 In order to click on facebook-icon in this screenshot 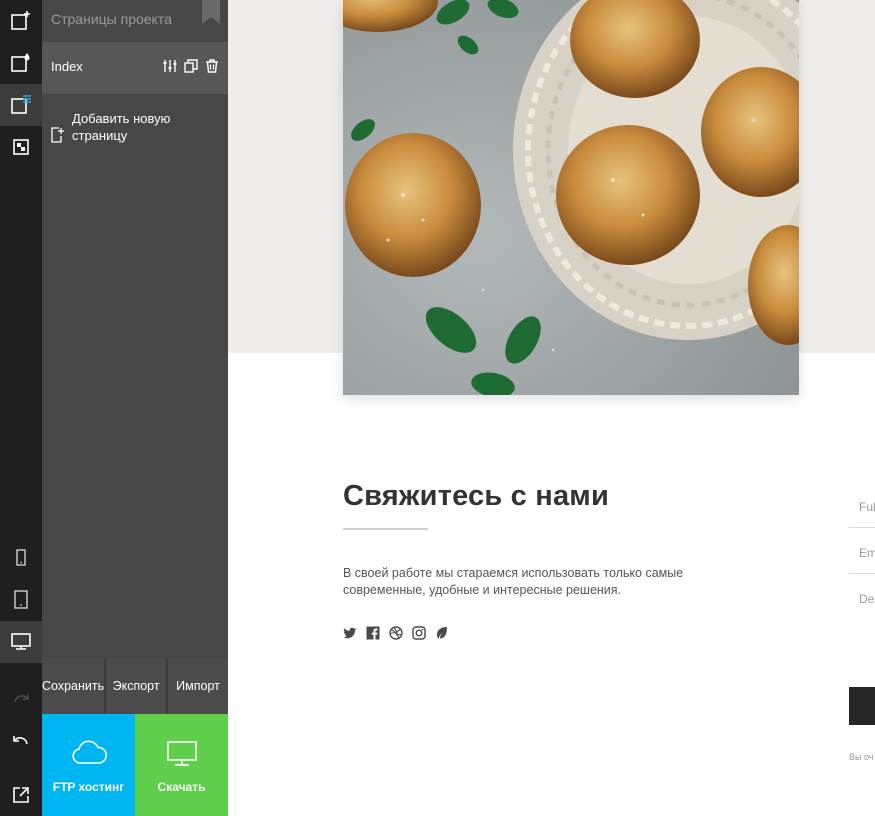, I will do `click(373, 633)`.